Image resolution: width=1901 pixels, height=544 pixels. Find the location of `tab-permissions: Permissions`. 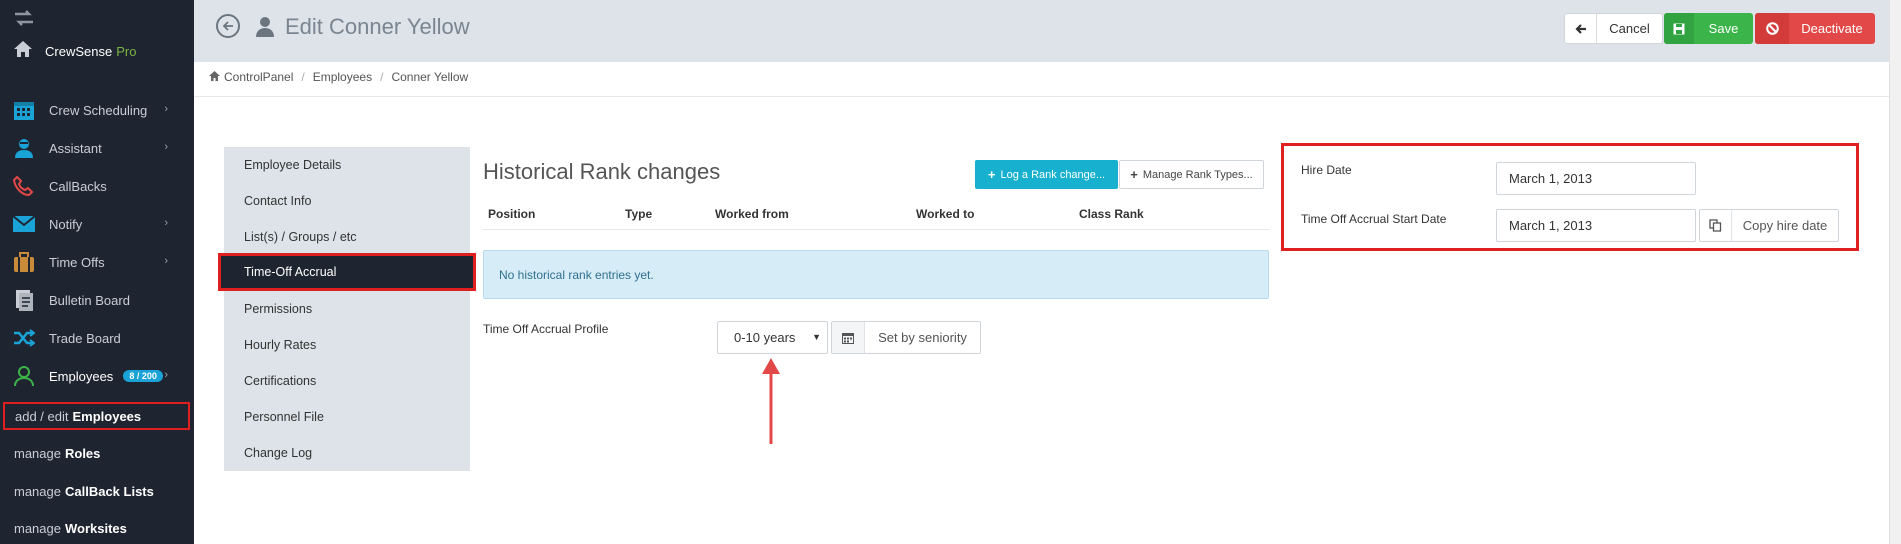

tab-permissions: Permissions is located at coordinates (347, 309).